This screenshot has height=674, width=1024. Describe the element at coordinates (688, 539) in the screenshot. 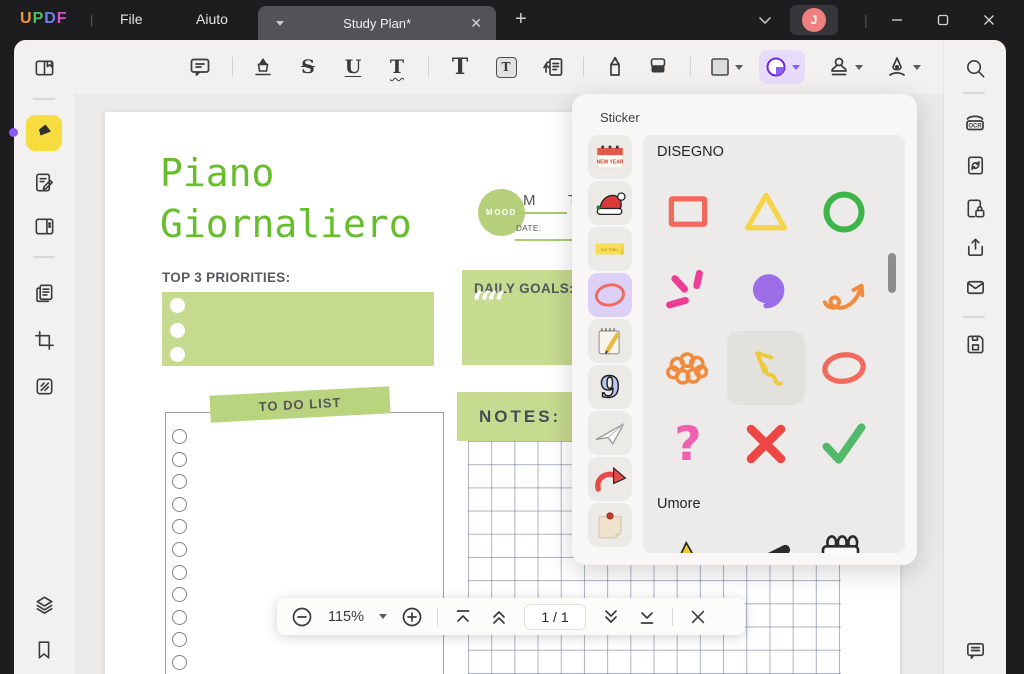

I see `sticker-yellow-pencil` at that location.